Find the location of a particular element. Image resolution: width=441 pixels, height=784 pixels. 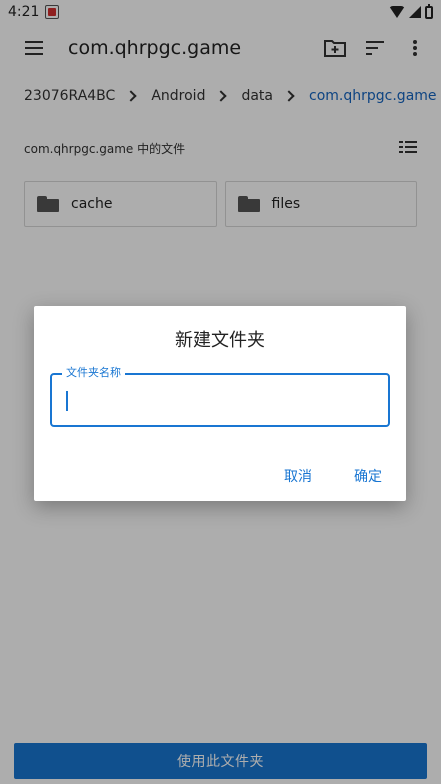

folder-name-field: 文件夹名称 is located at coordinates (220, 396).